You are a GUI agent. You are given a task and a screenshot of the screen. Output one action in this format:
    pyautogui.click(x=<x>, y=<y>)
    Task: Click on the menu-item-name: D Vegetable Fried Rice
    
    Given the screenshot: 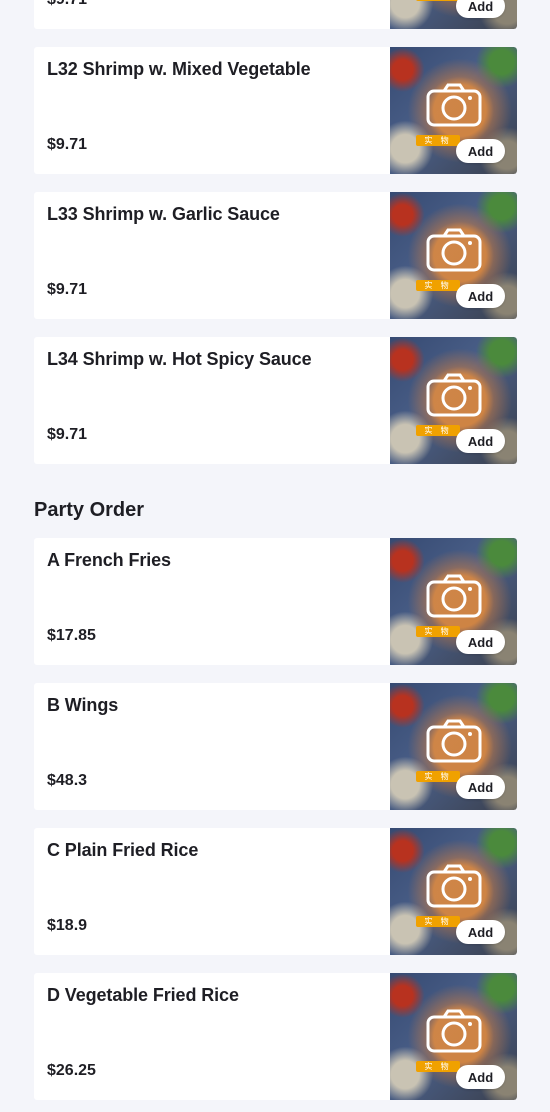 What is the action you would take?
    pyautogui.click(x=143, y=995)
    